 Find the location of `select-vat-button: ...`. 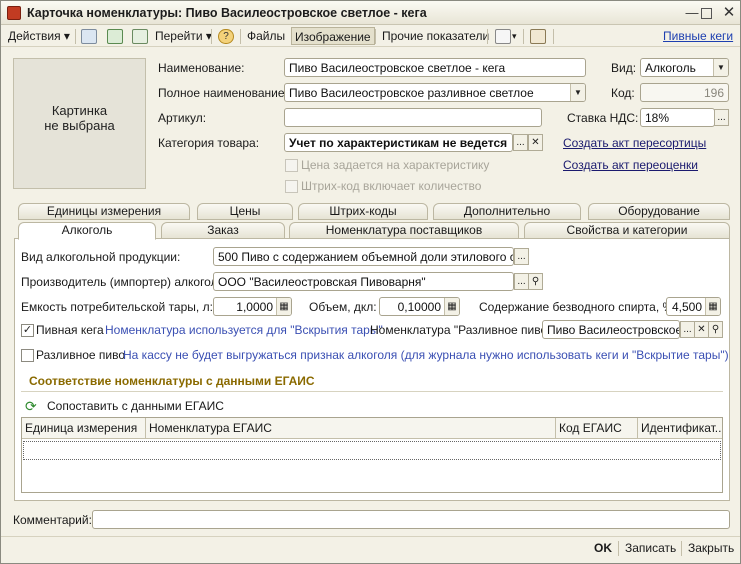

select-vat-button: ... is located at coordinates (721, 117).